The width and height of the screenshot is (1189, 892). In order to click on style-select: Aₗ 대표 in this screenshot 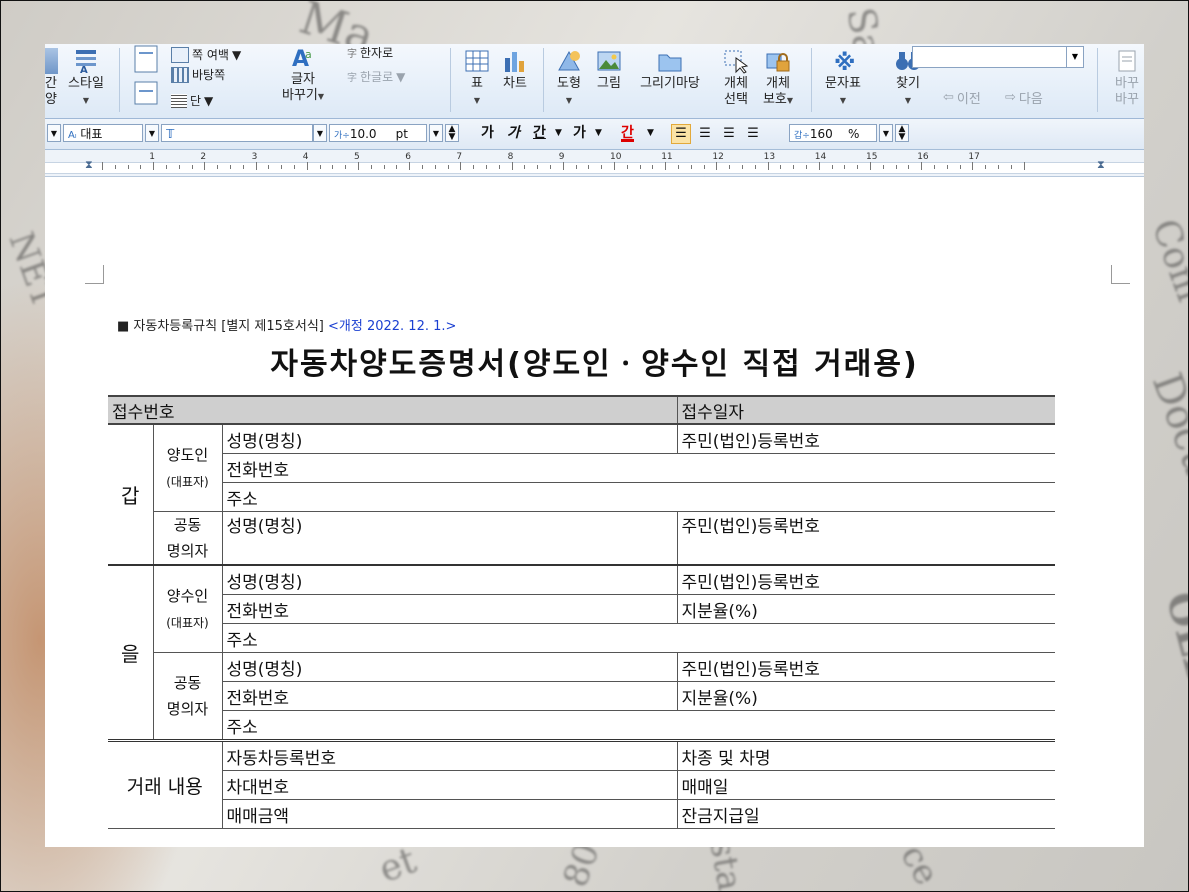, I will do `click(103, 133)`.